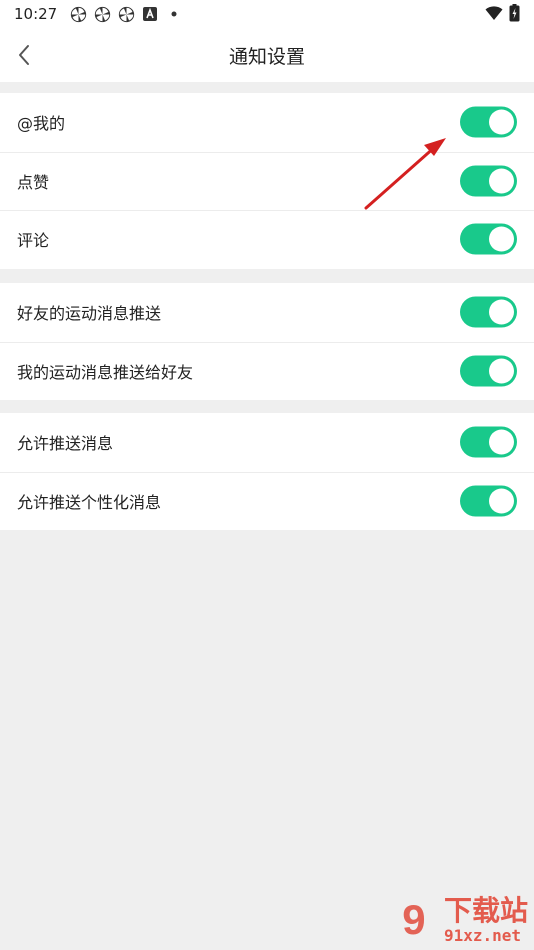 Image resolution: width=534 pixels, height=950 pixels. I want to click on setting-label: @我的, so click(41, 124).